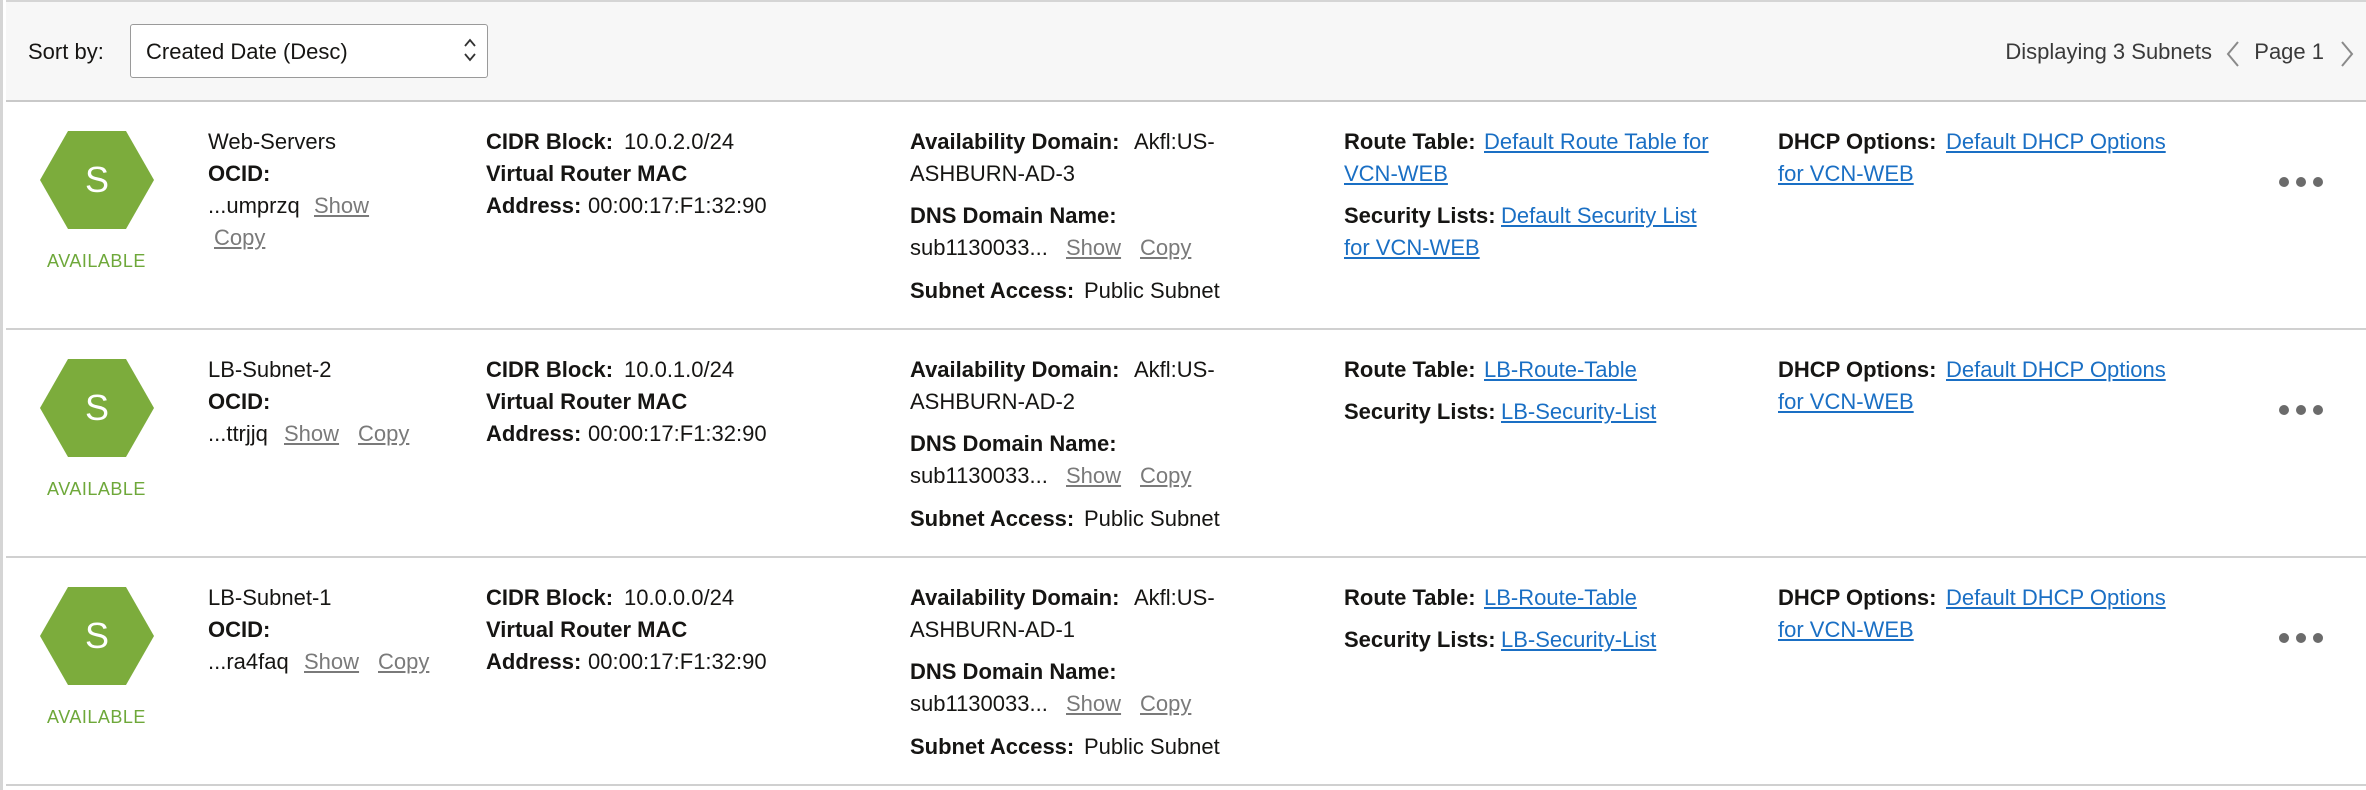 The width and height of the screenshot is (2366, 790). Describe the element at coordinates (247, 51) in the screenshot. I see `sort-selected-value: Created Date (Desc)` at that location.